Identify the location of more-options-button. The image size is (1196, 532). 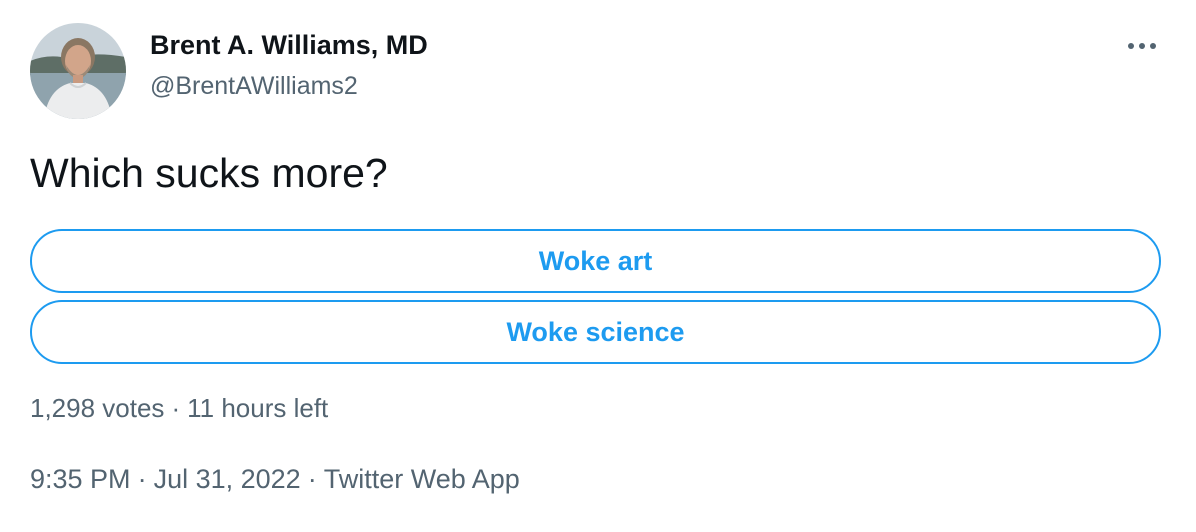
(1142, 46).